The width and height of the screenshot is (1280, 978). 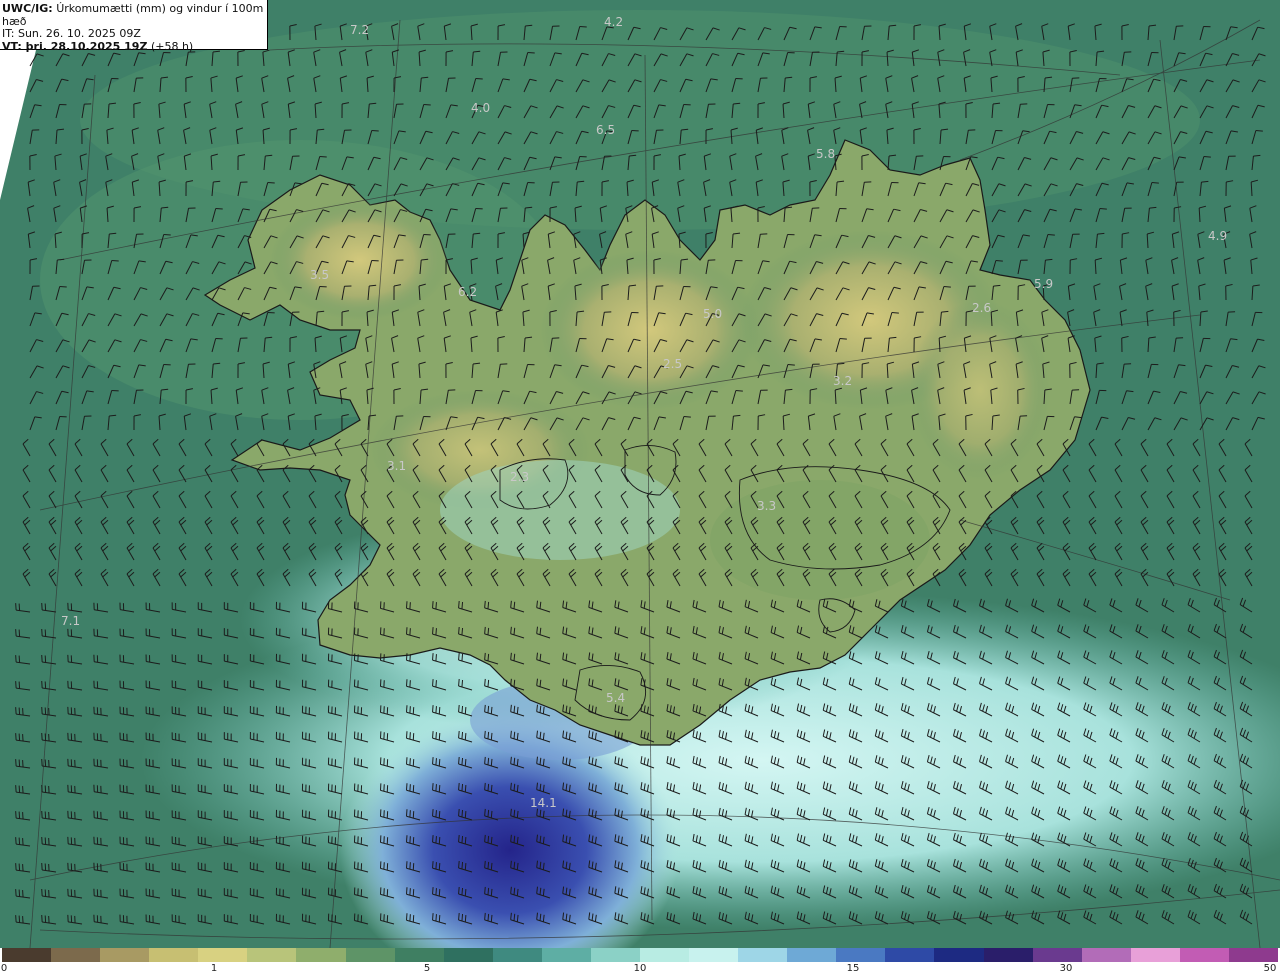 I want to click on valid-time-line: VT: þri. 28.10.2025 19Z (+58 h), so click(x=134, y=46).